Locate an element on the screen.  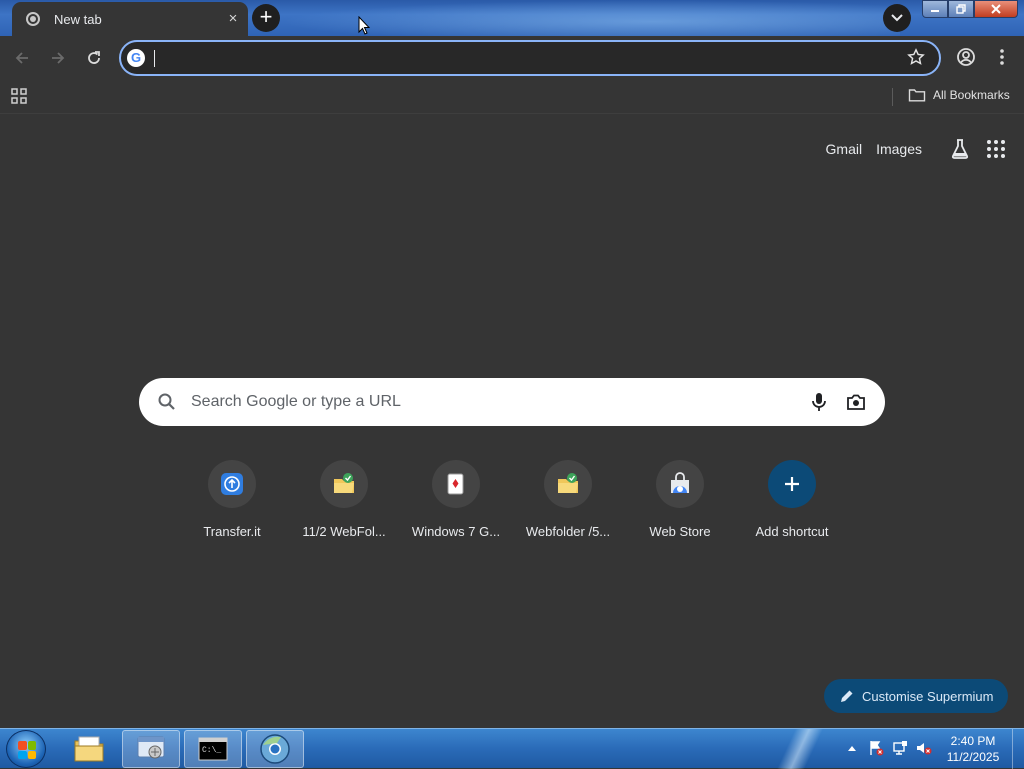
taskbar-browser is located at coordinates (275, 749).